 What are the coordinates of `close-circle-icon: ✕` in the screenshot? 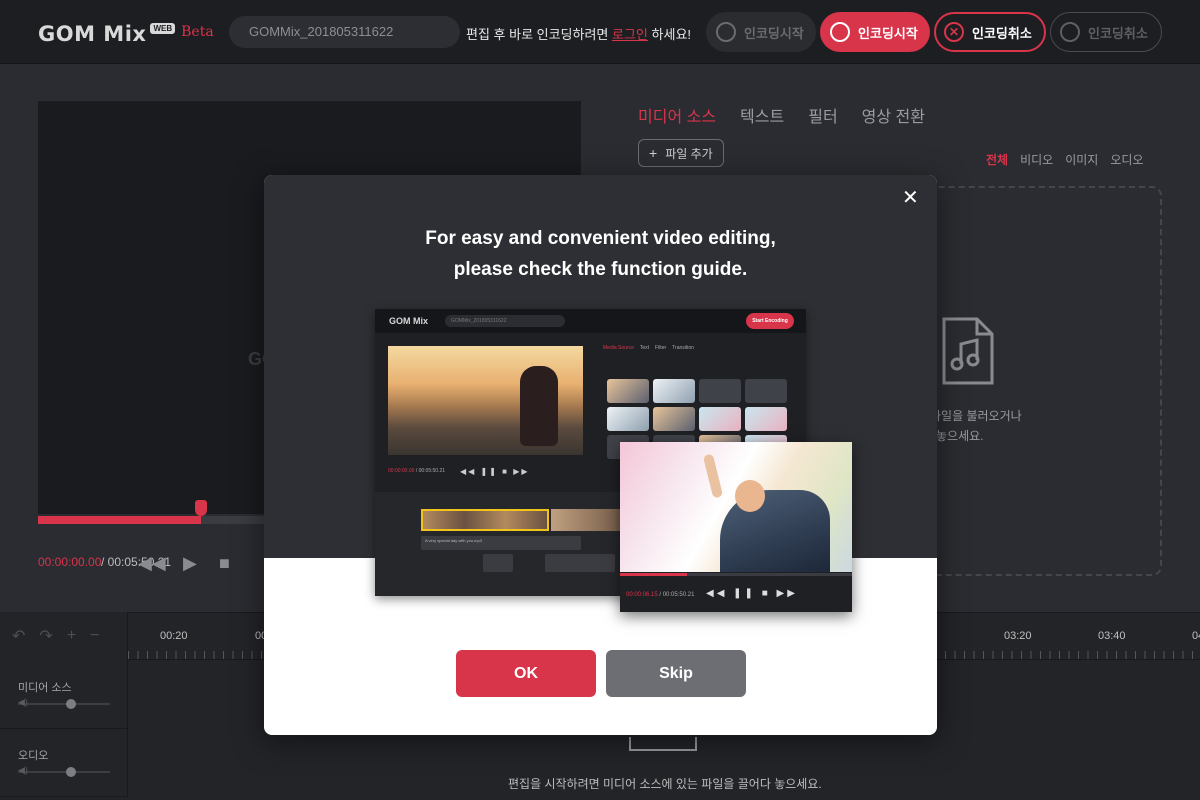 It's located at (954, 32).